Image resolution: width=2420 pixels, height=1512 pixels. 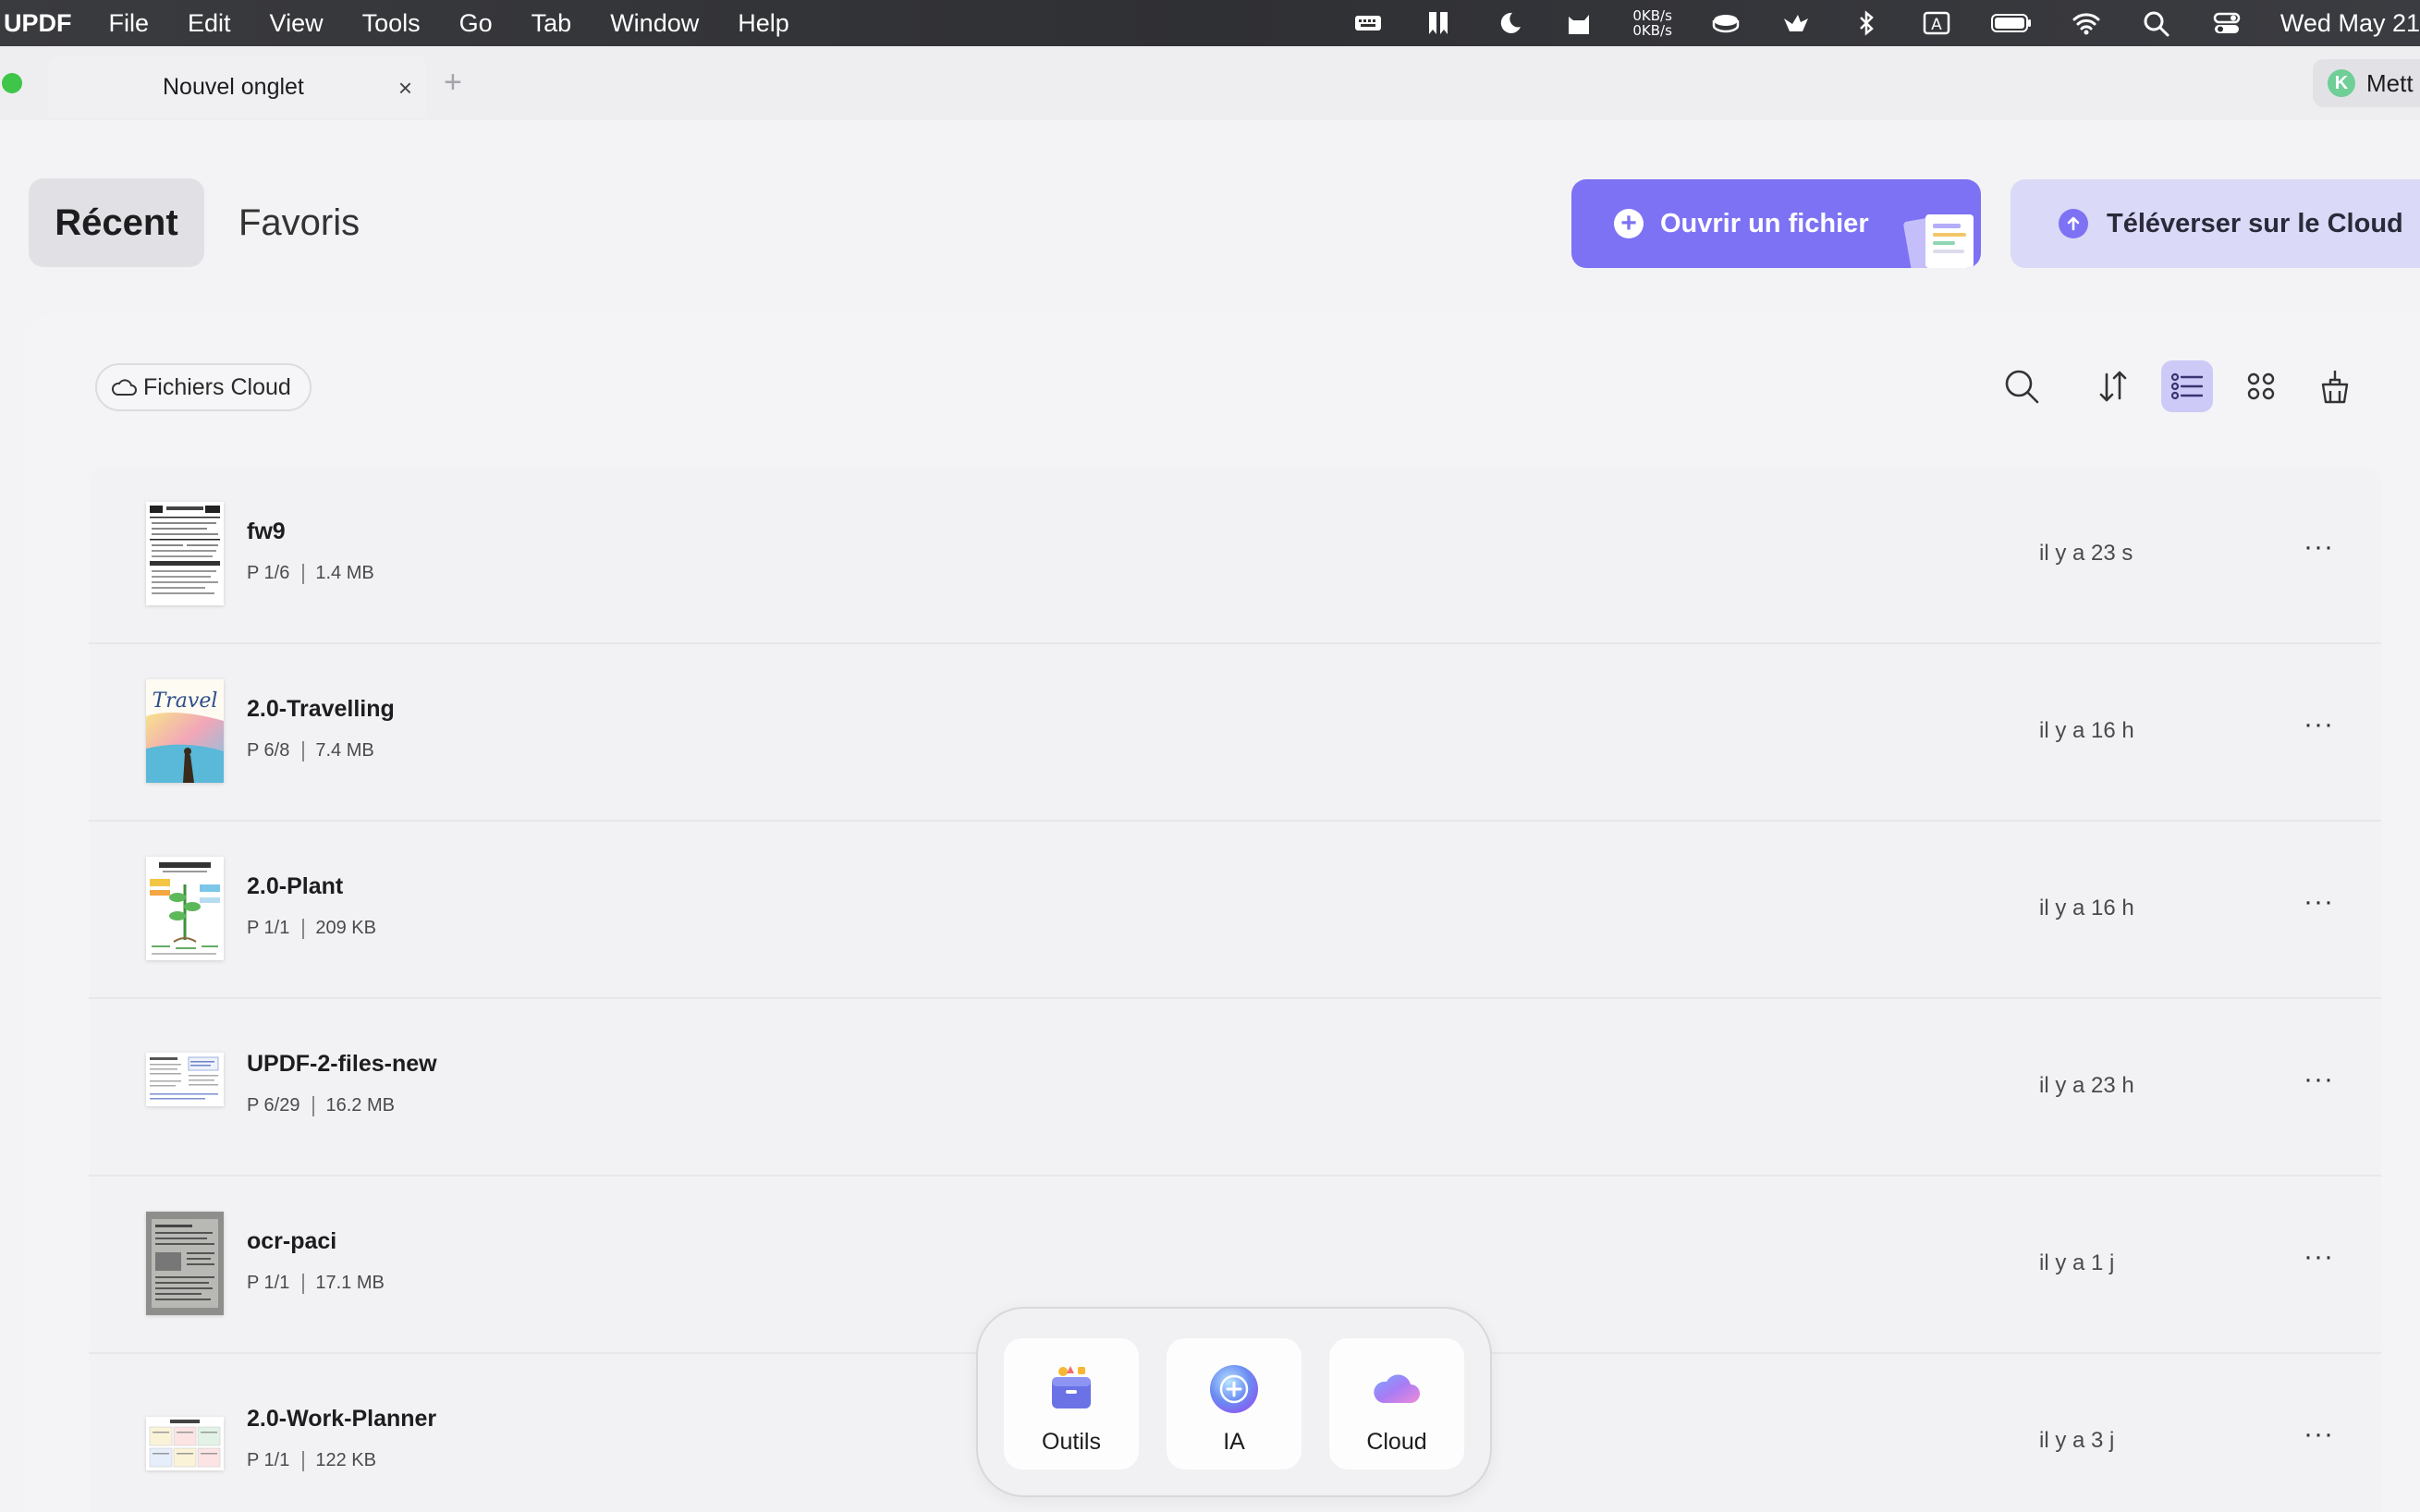 I want to click on tab-favorites: Favoris, so click(x=299, y=223).